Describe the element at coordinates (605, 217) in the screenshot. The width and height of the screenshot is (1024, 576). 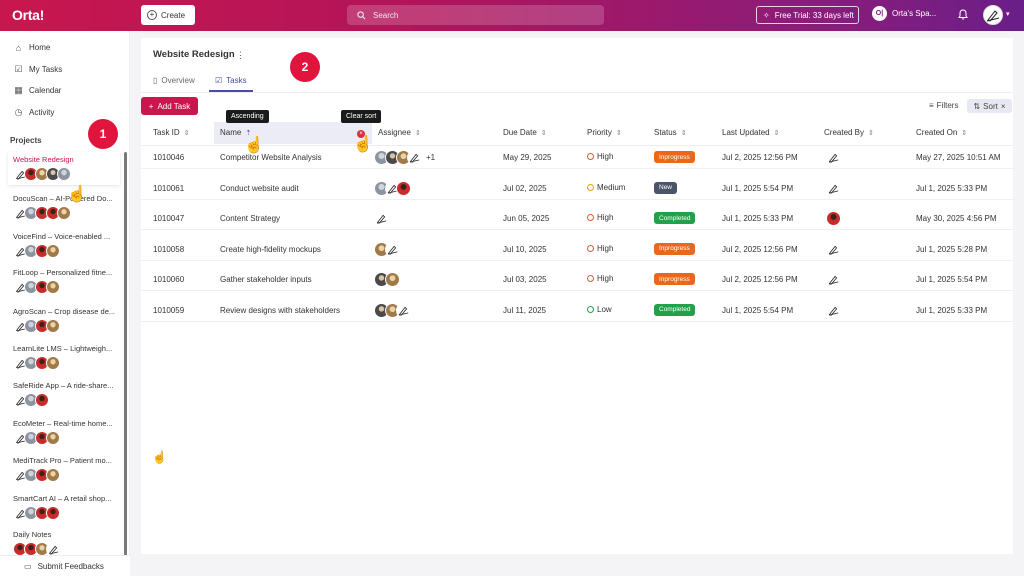
I see `priority-label: High` at that location.